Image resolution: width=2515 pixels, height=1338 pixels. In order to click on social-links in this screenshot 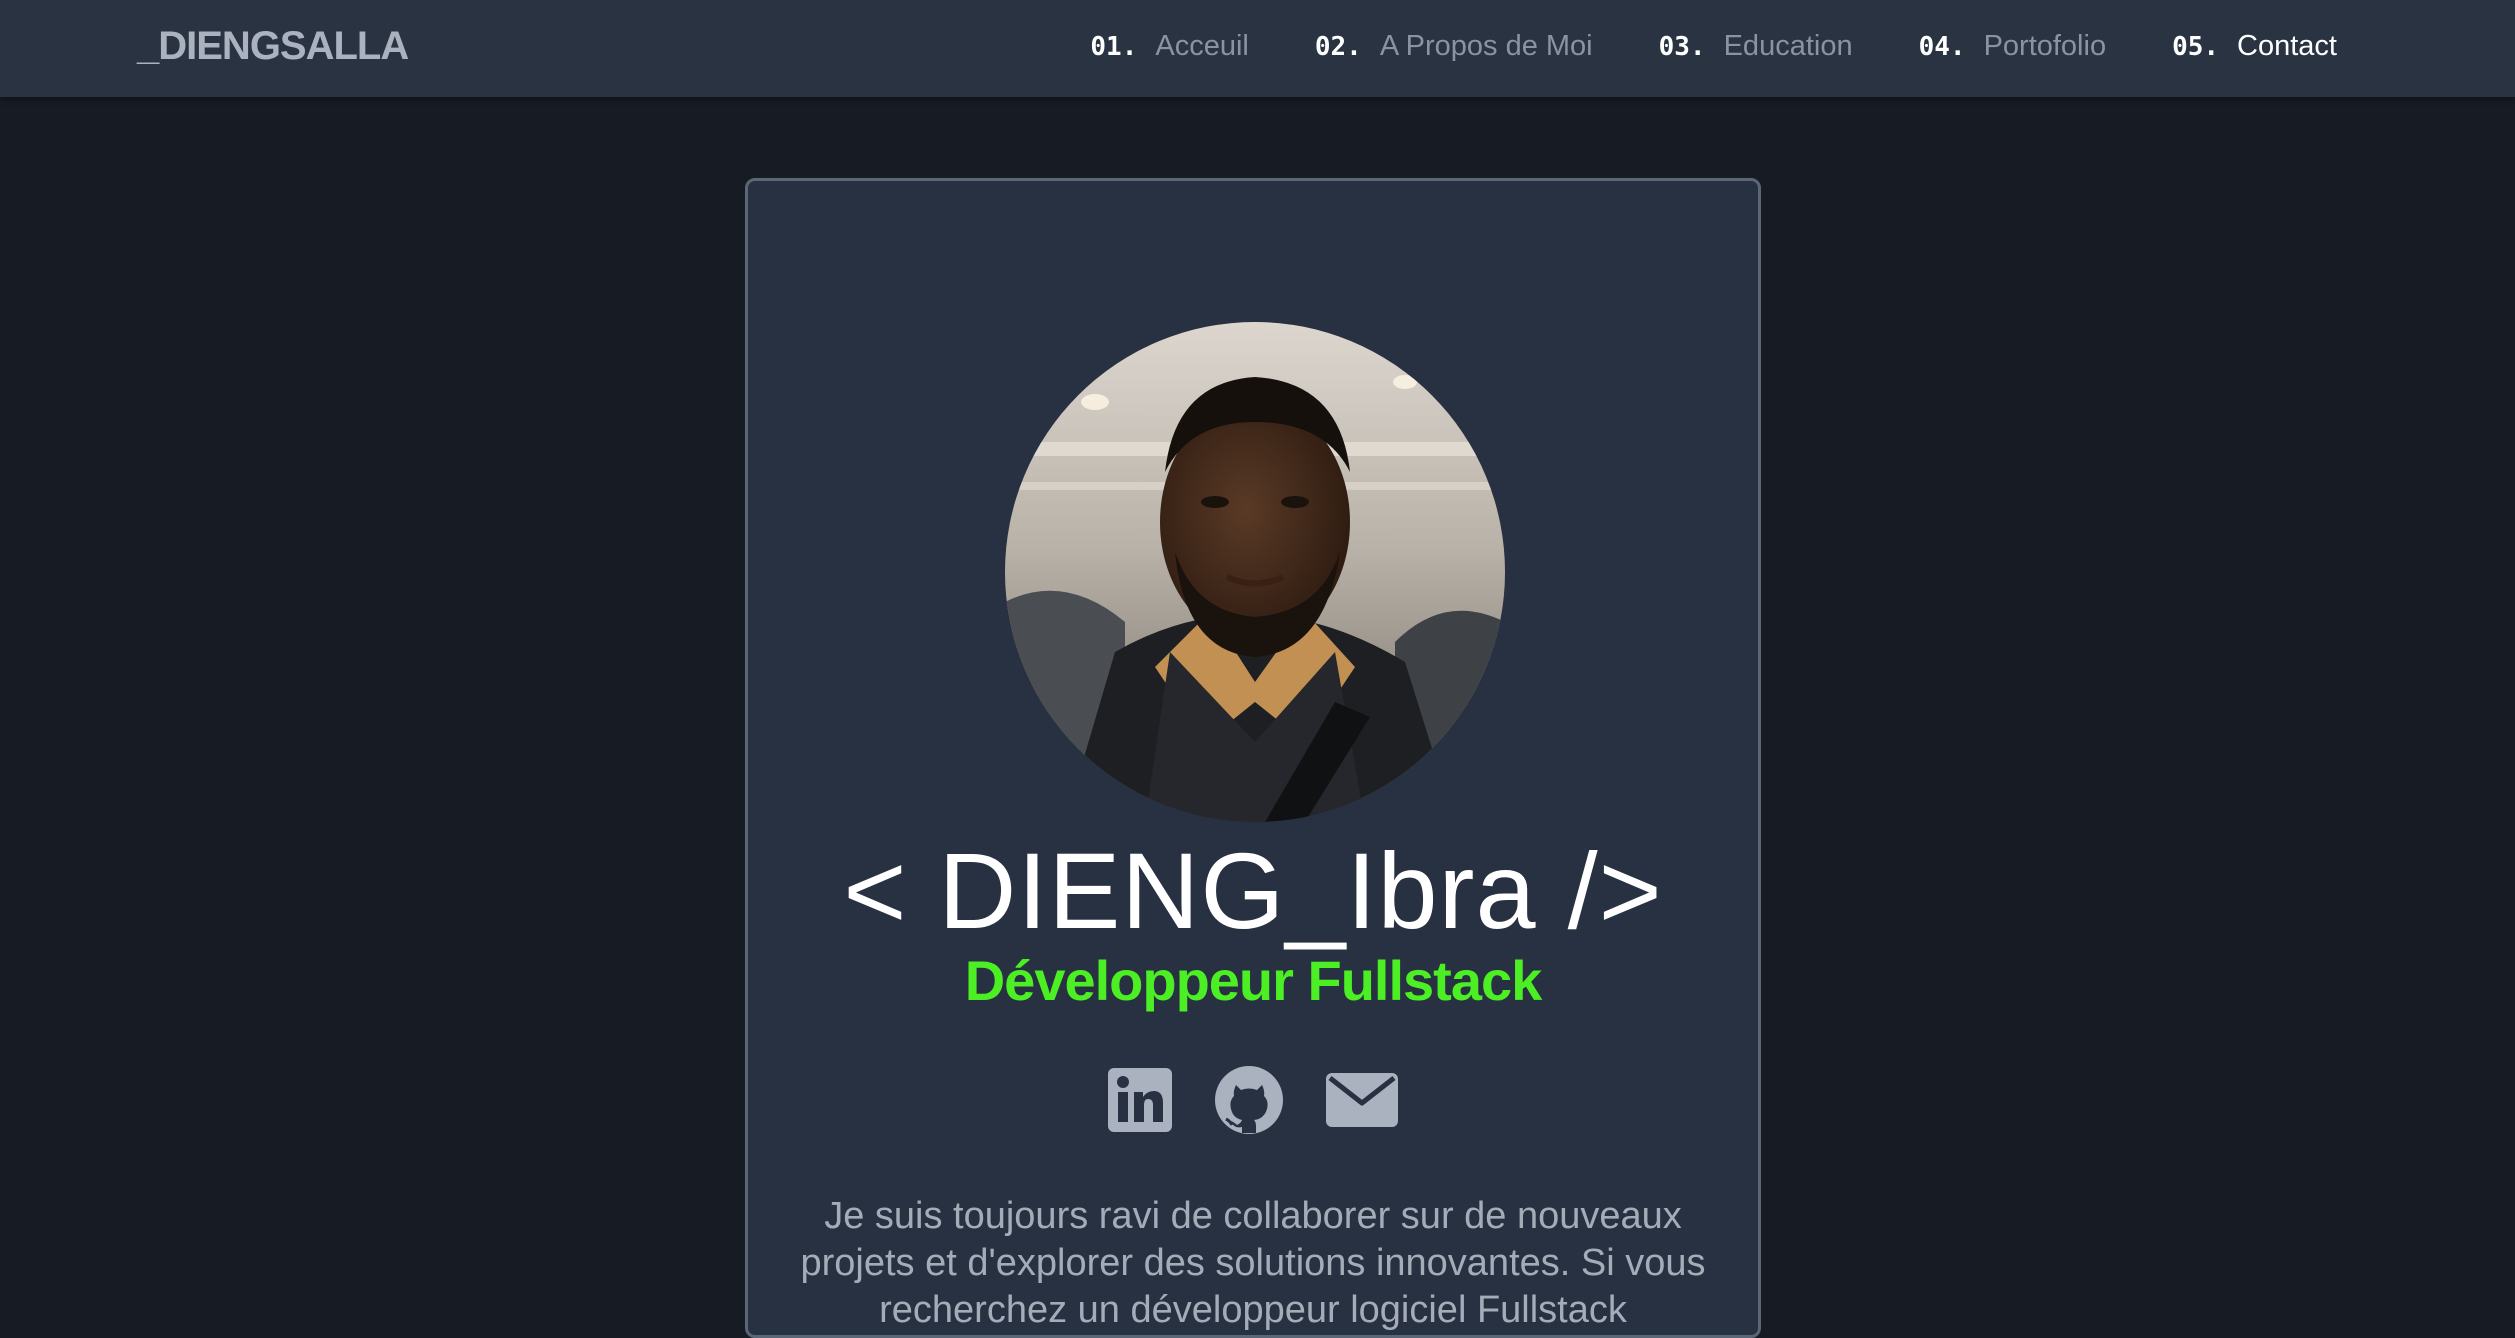, I will do `click(1253, 1100)`.